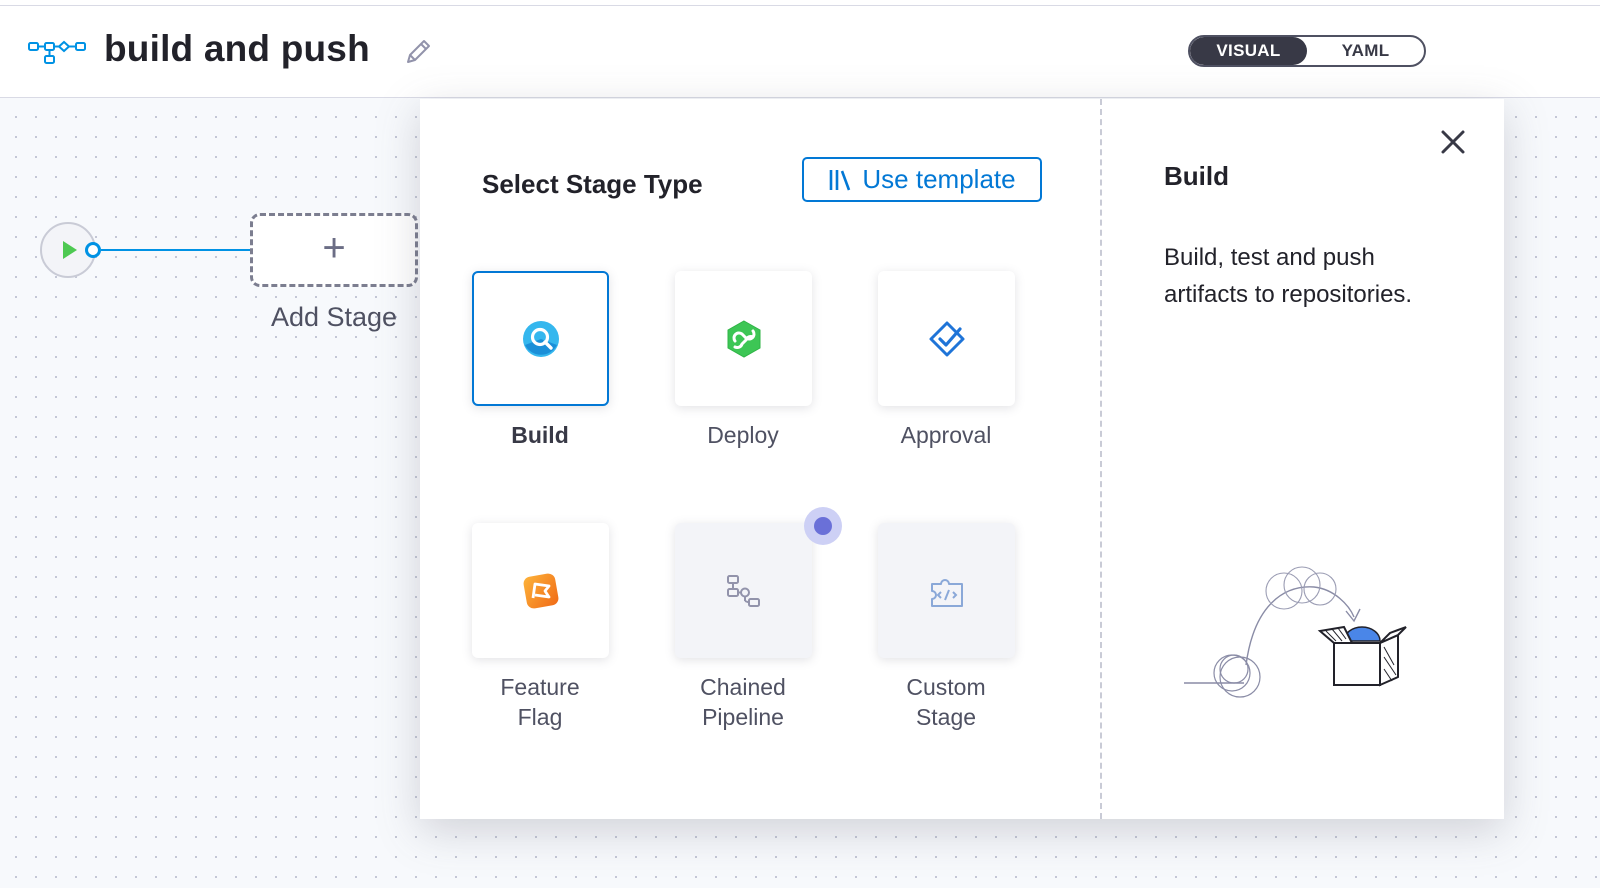  I want to click on stage-label-feature-flag: Feature Flag, so click(540, 702).